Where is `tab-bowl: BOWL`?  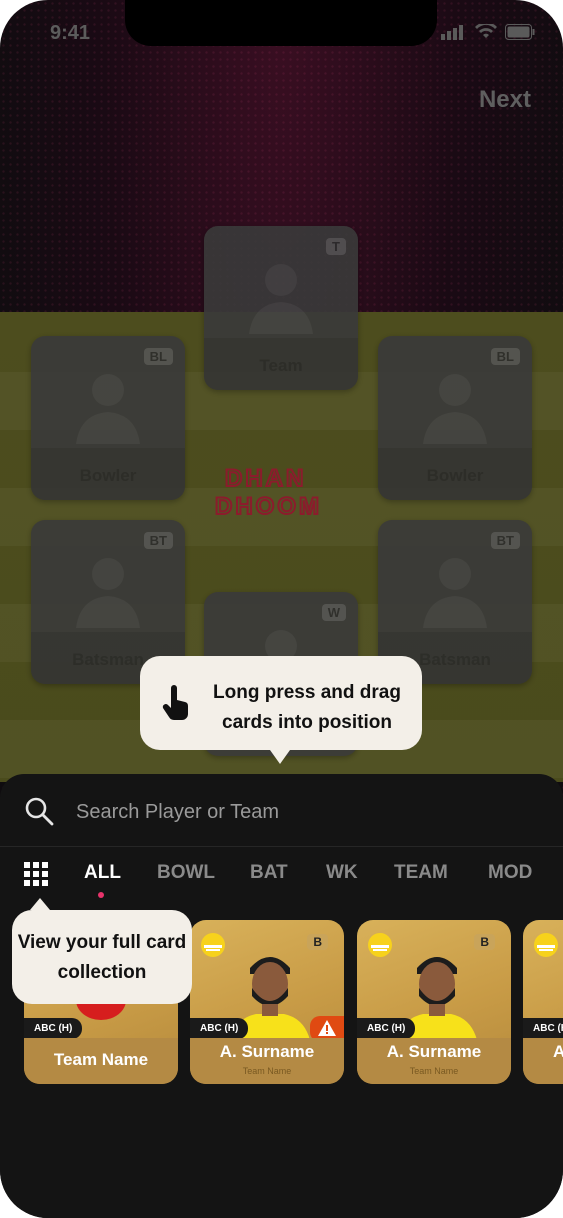
tab-bowl: BOWL is located at coordinates (186, 873).